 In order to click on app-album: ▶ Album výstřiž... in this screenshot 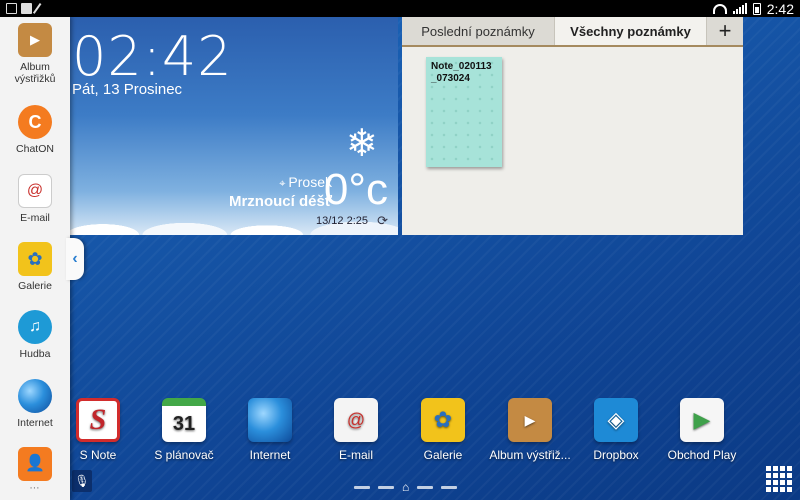, I will do `click(530, 430)`.